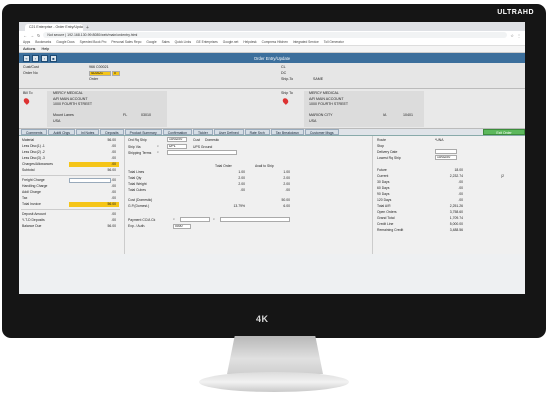  Describe the element at coordinates (284, 73) in the screenshot. I see `dc-label: DC` at that location.